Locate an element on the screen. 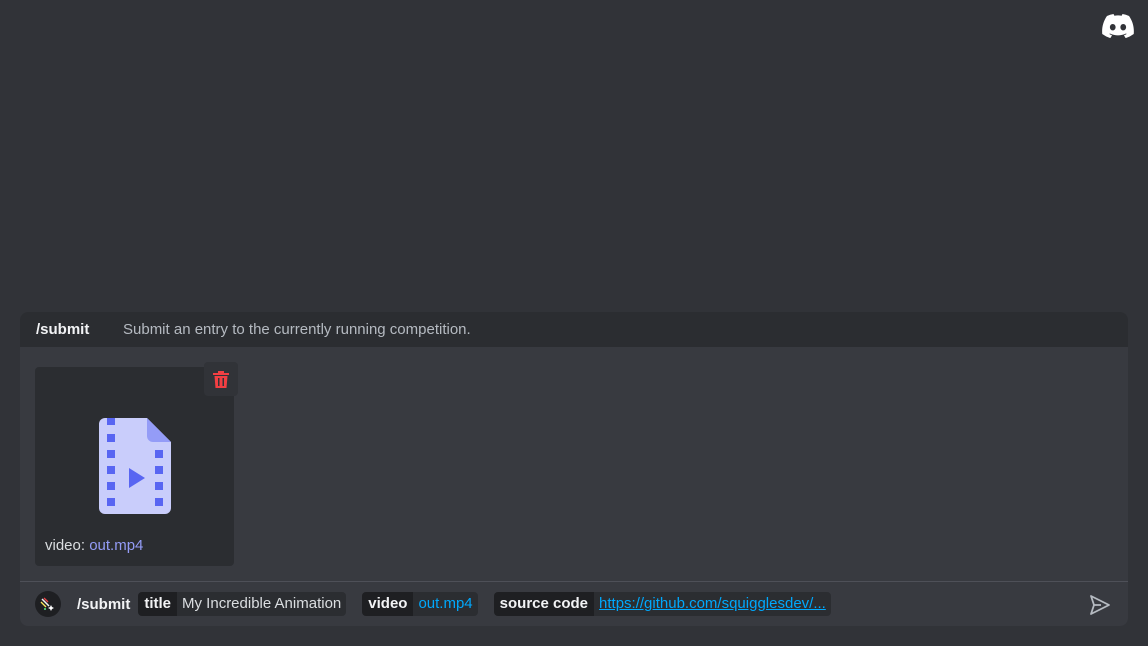  option-source-code-name: source code is located at coordinates (544, 604).